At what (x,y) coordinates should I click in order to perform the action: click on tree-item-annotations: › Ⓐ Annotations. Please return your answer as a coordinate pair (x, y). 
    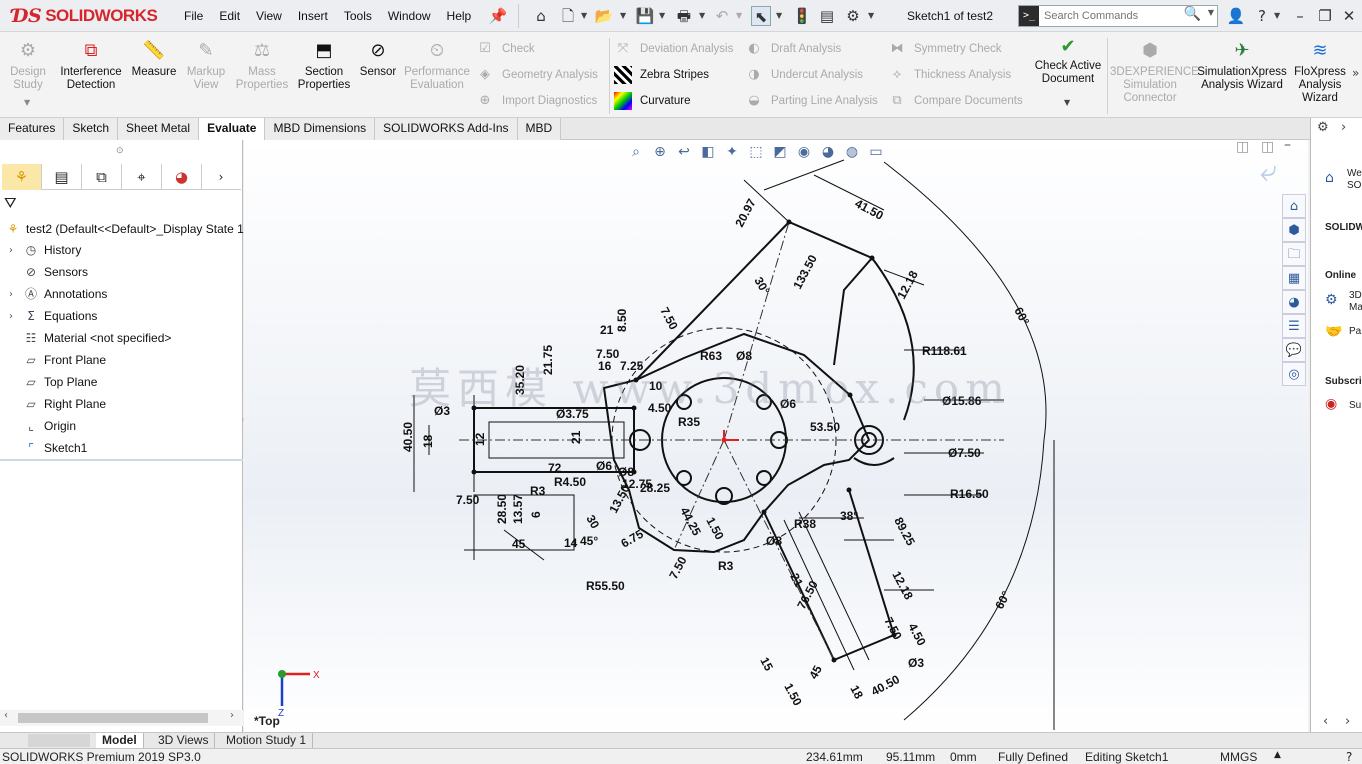
    Looking at the image, I should click on (53, 294).